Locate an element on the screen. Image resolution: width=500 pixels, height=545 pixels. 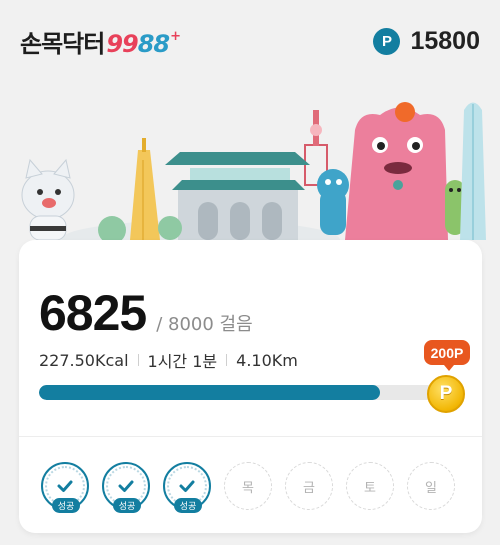
day-label: 토 is located at coordinates (370, 488).